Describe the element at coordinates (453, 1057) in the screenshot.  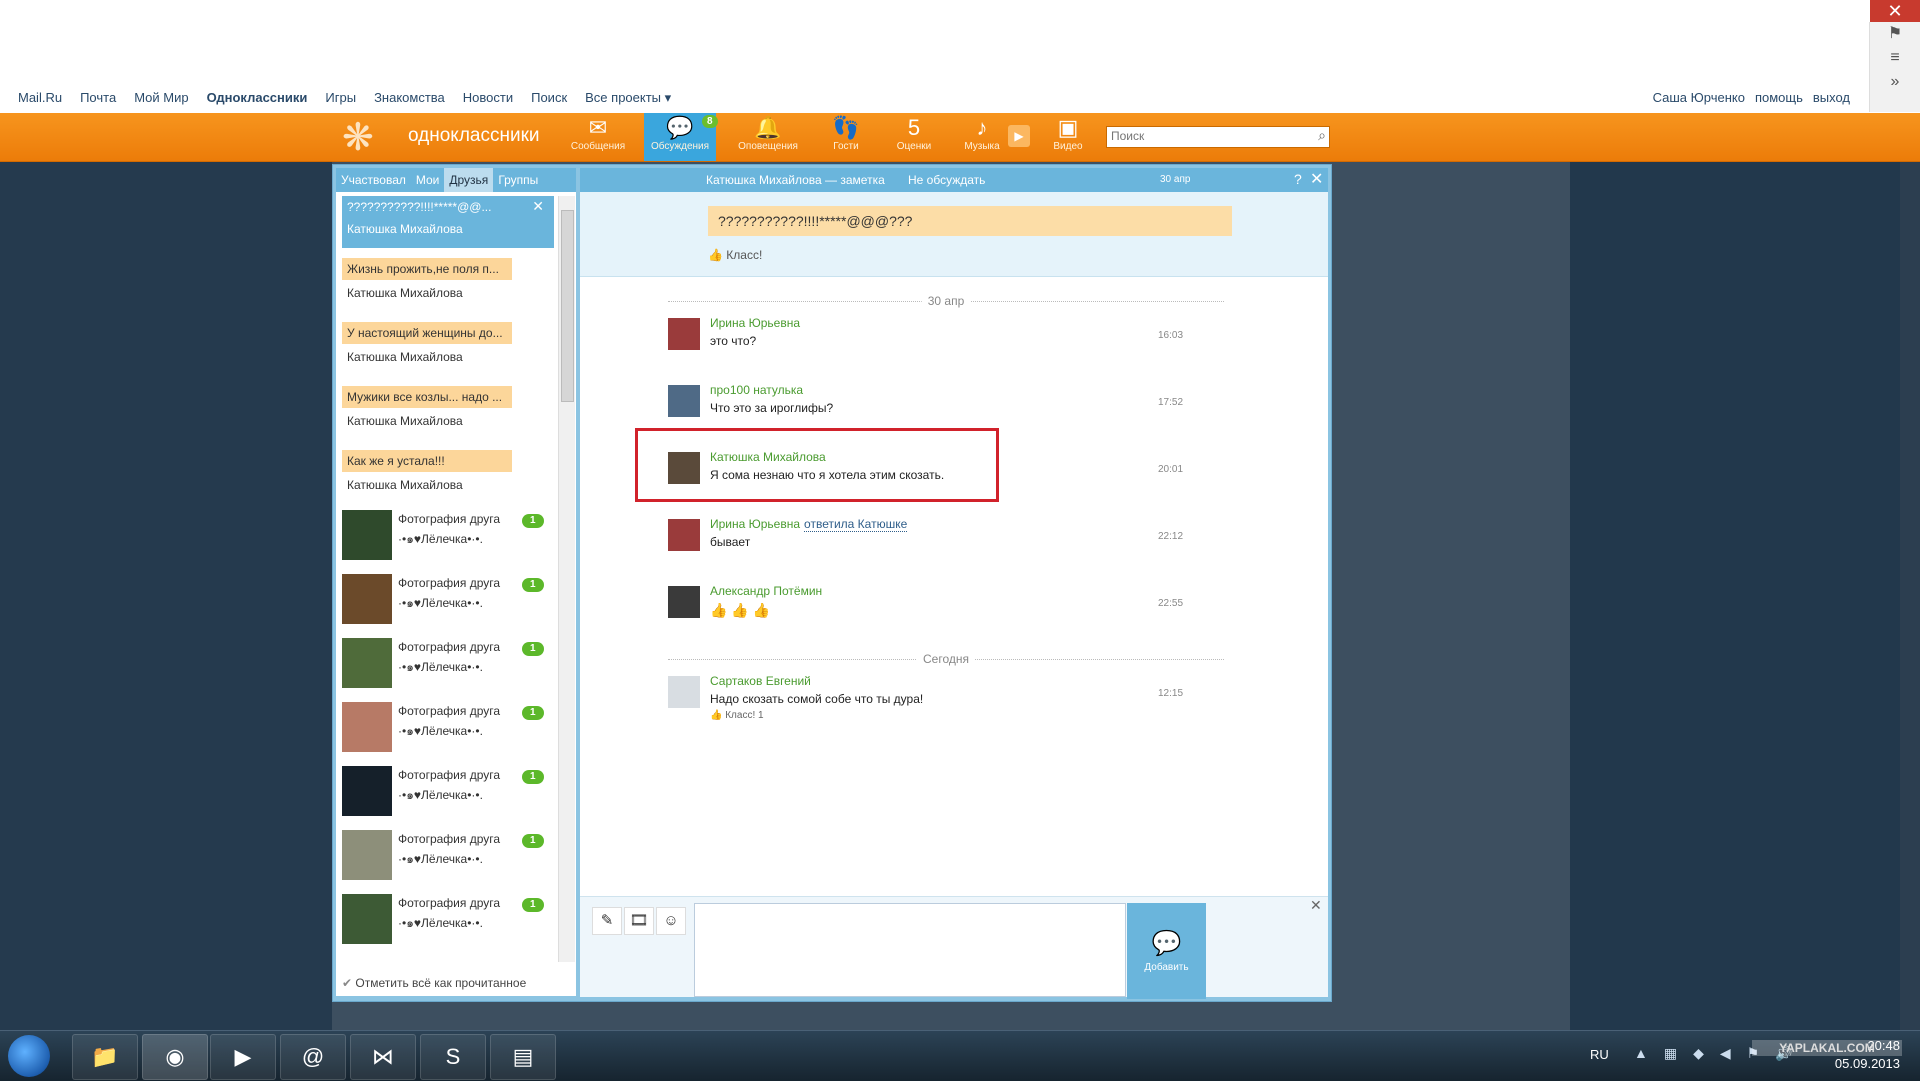
I see `skype-icon: S` at that location.